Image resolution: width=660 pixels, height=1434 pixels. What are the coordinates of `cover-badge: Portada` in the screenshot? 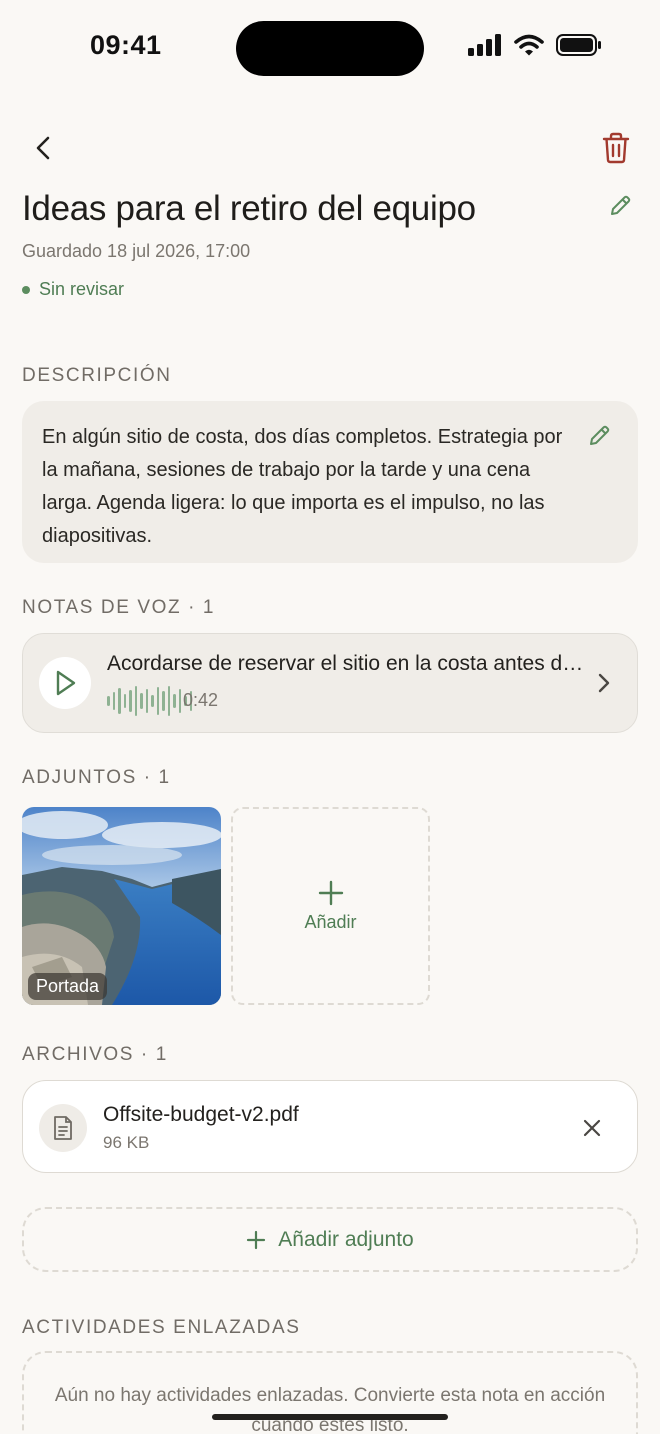 It's located at (68, 986).